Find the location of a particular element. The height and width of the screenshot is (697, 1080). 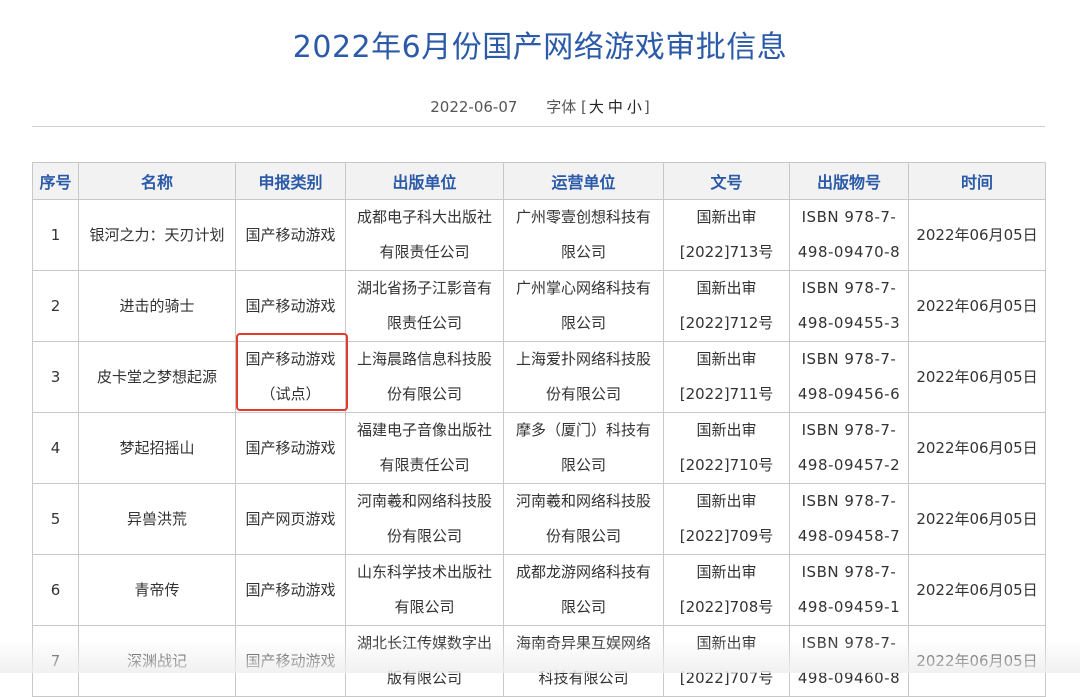

publisher-cell-line: 湖北长江传媒数字出 is located at coordinates (424, 643).